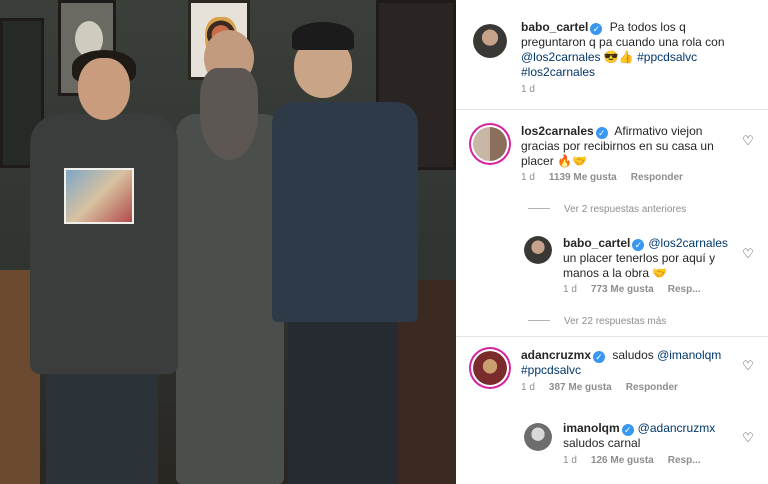 Image resolution: width=768 pixels, height=484 pixels. What do you see at coordinates (607, 209) in the screenshot?
I see `view-previous-replies: Ver 2 respuestas anteriores` at bounding box center [607, 209].